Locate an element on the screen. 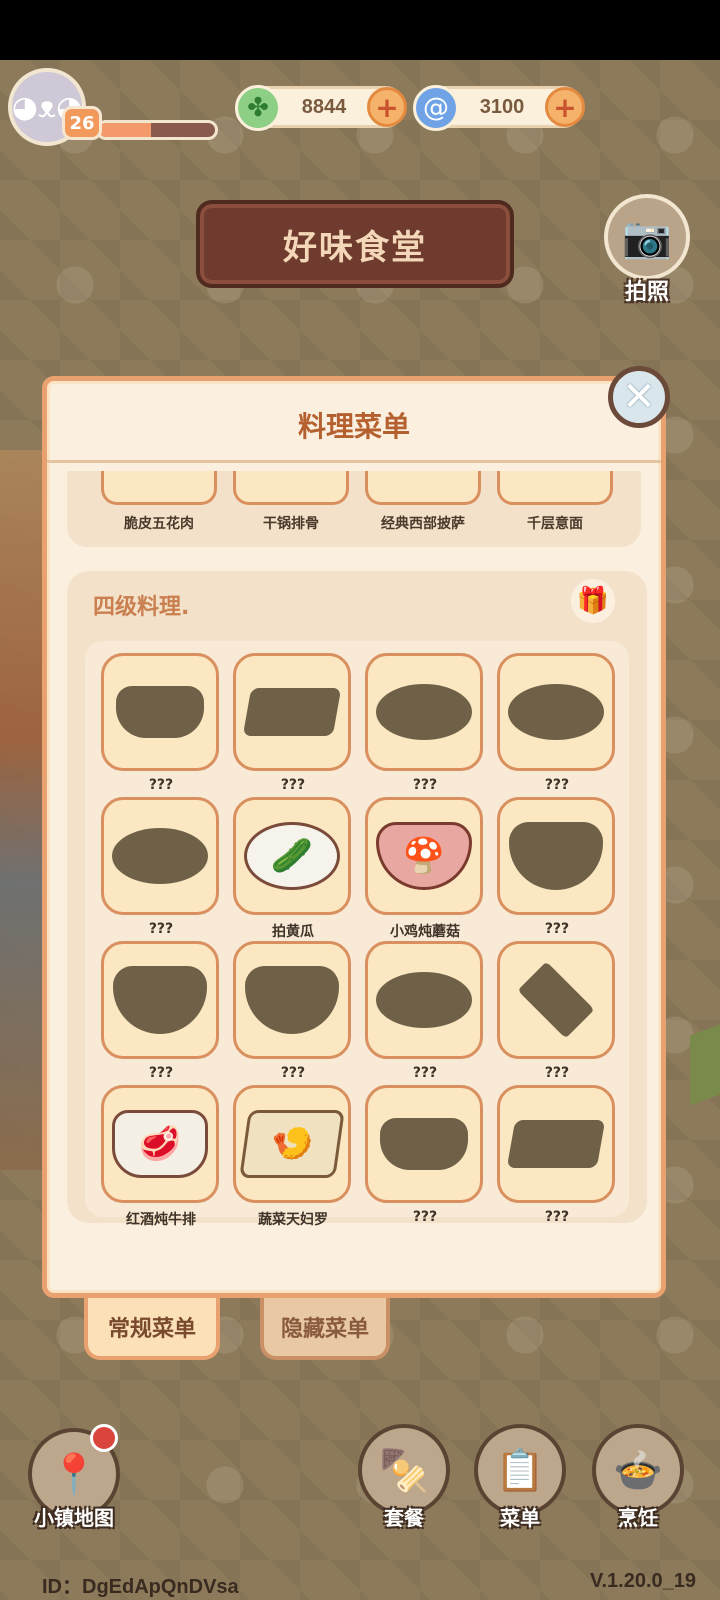 This screenshot has width=720, height=1600. player-id: ID：DgEdApQnDVsa is located at coordinates (140, 1587).